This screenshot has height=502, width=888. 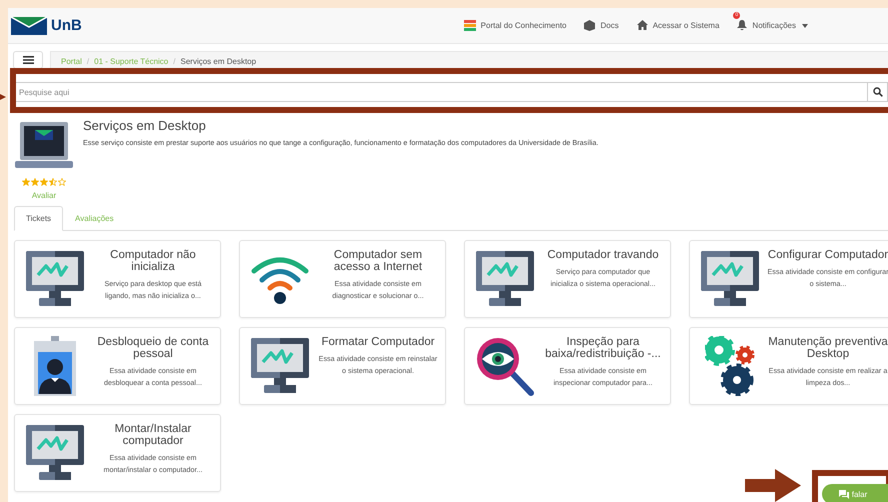 What do you see at coordinates (678, 25) in the screenshot?
I see `nav-link: Acessar o Sistema` at bounding box center [678, 25].